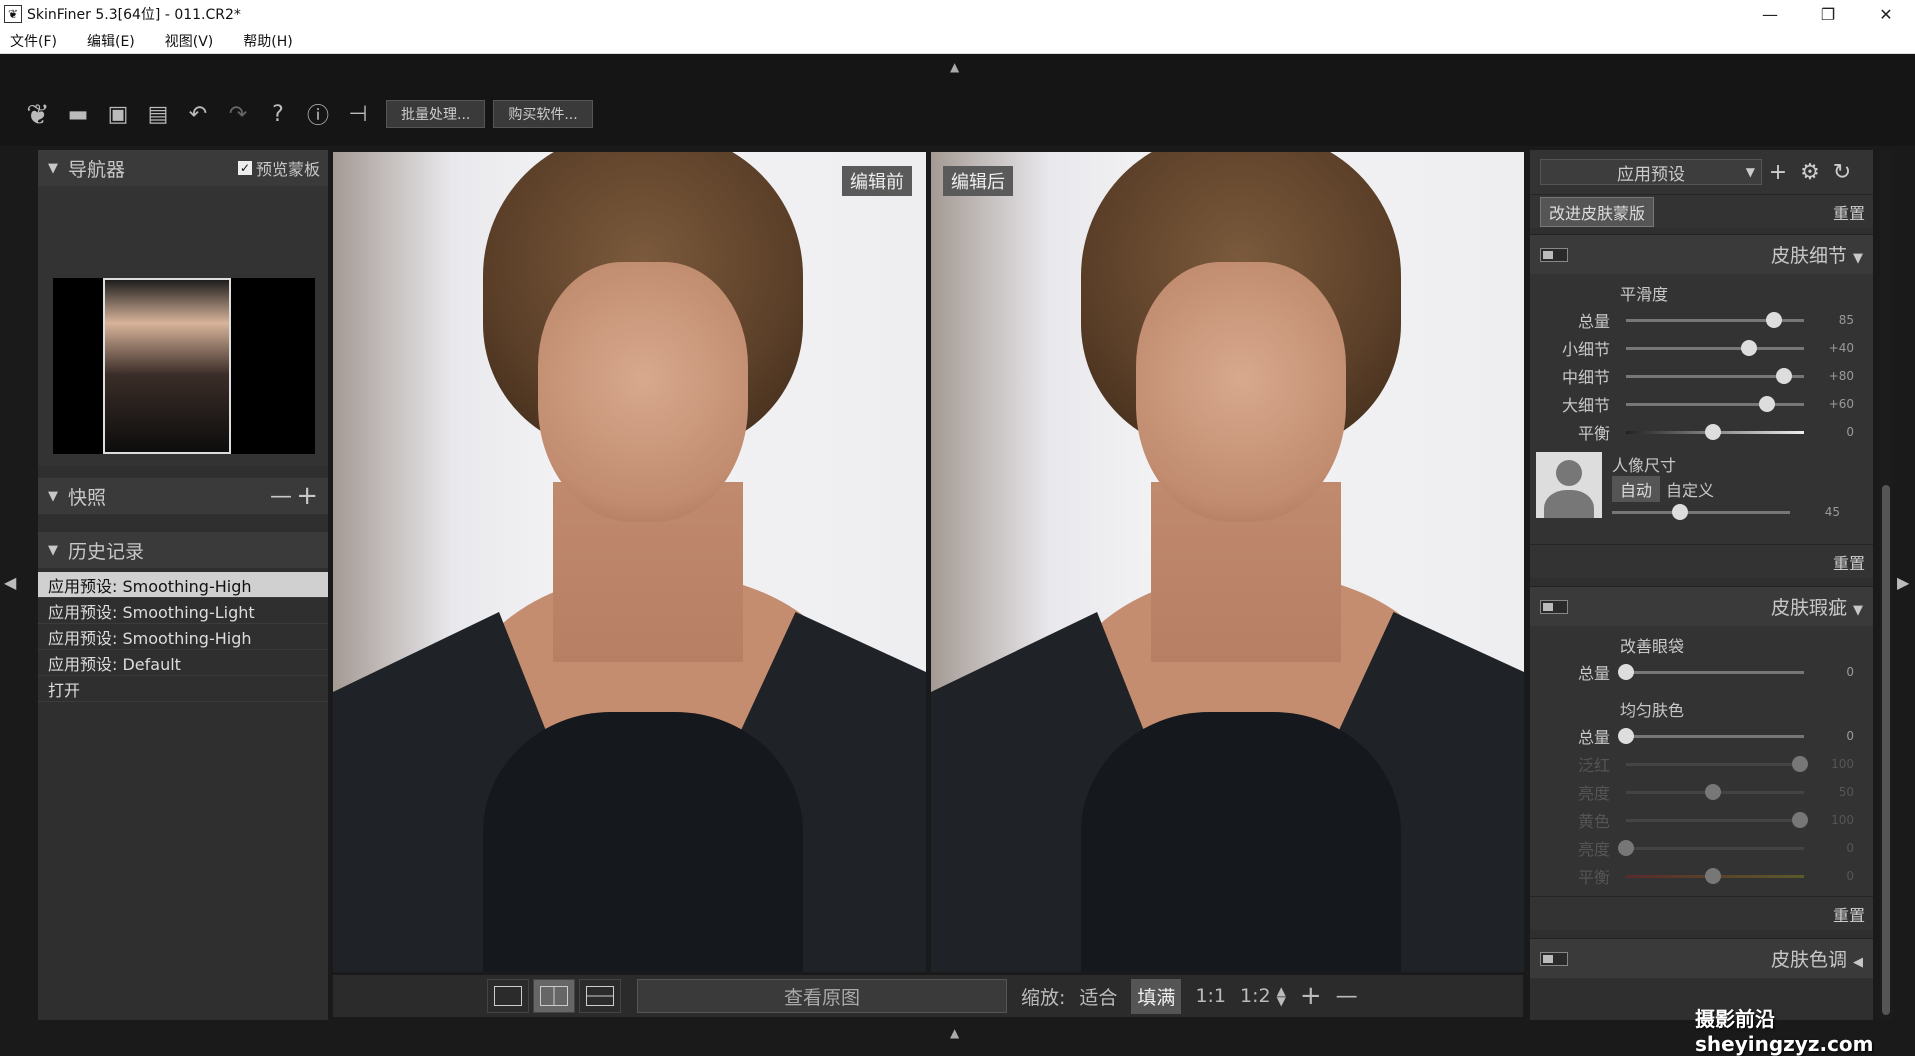 The width and height of the screenshot is (1915, 1056). I want to click on improve-skin-mask-button: 改进皮肤蒙版, so click(1597, 211).